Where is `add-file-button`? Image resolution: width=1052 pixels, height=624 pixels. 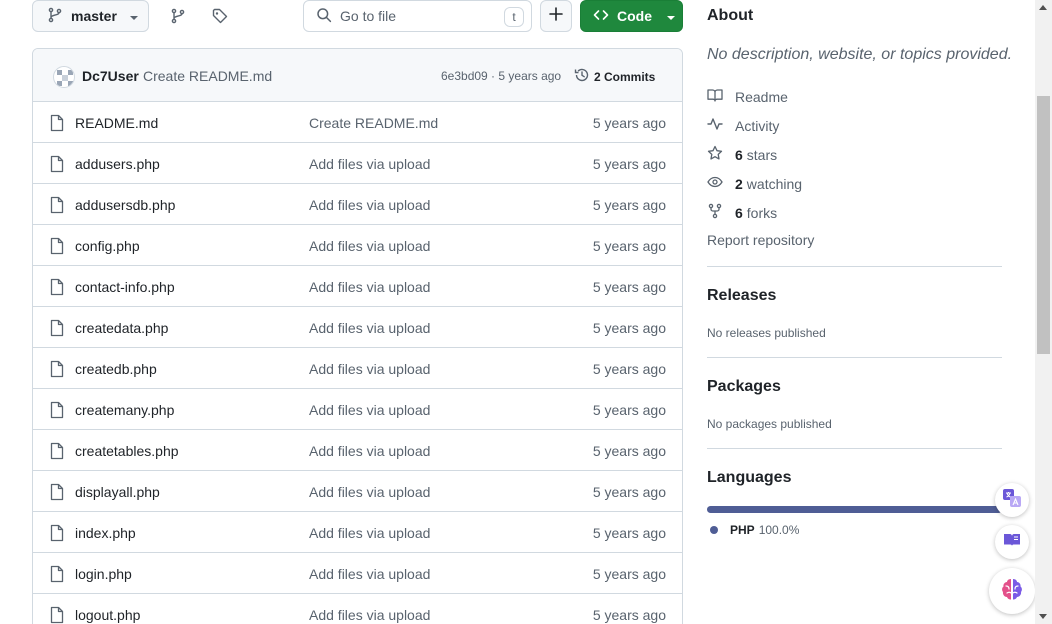 add-file-button is located at coordinates (556, 16).